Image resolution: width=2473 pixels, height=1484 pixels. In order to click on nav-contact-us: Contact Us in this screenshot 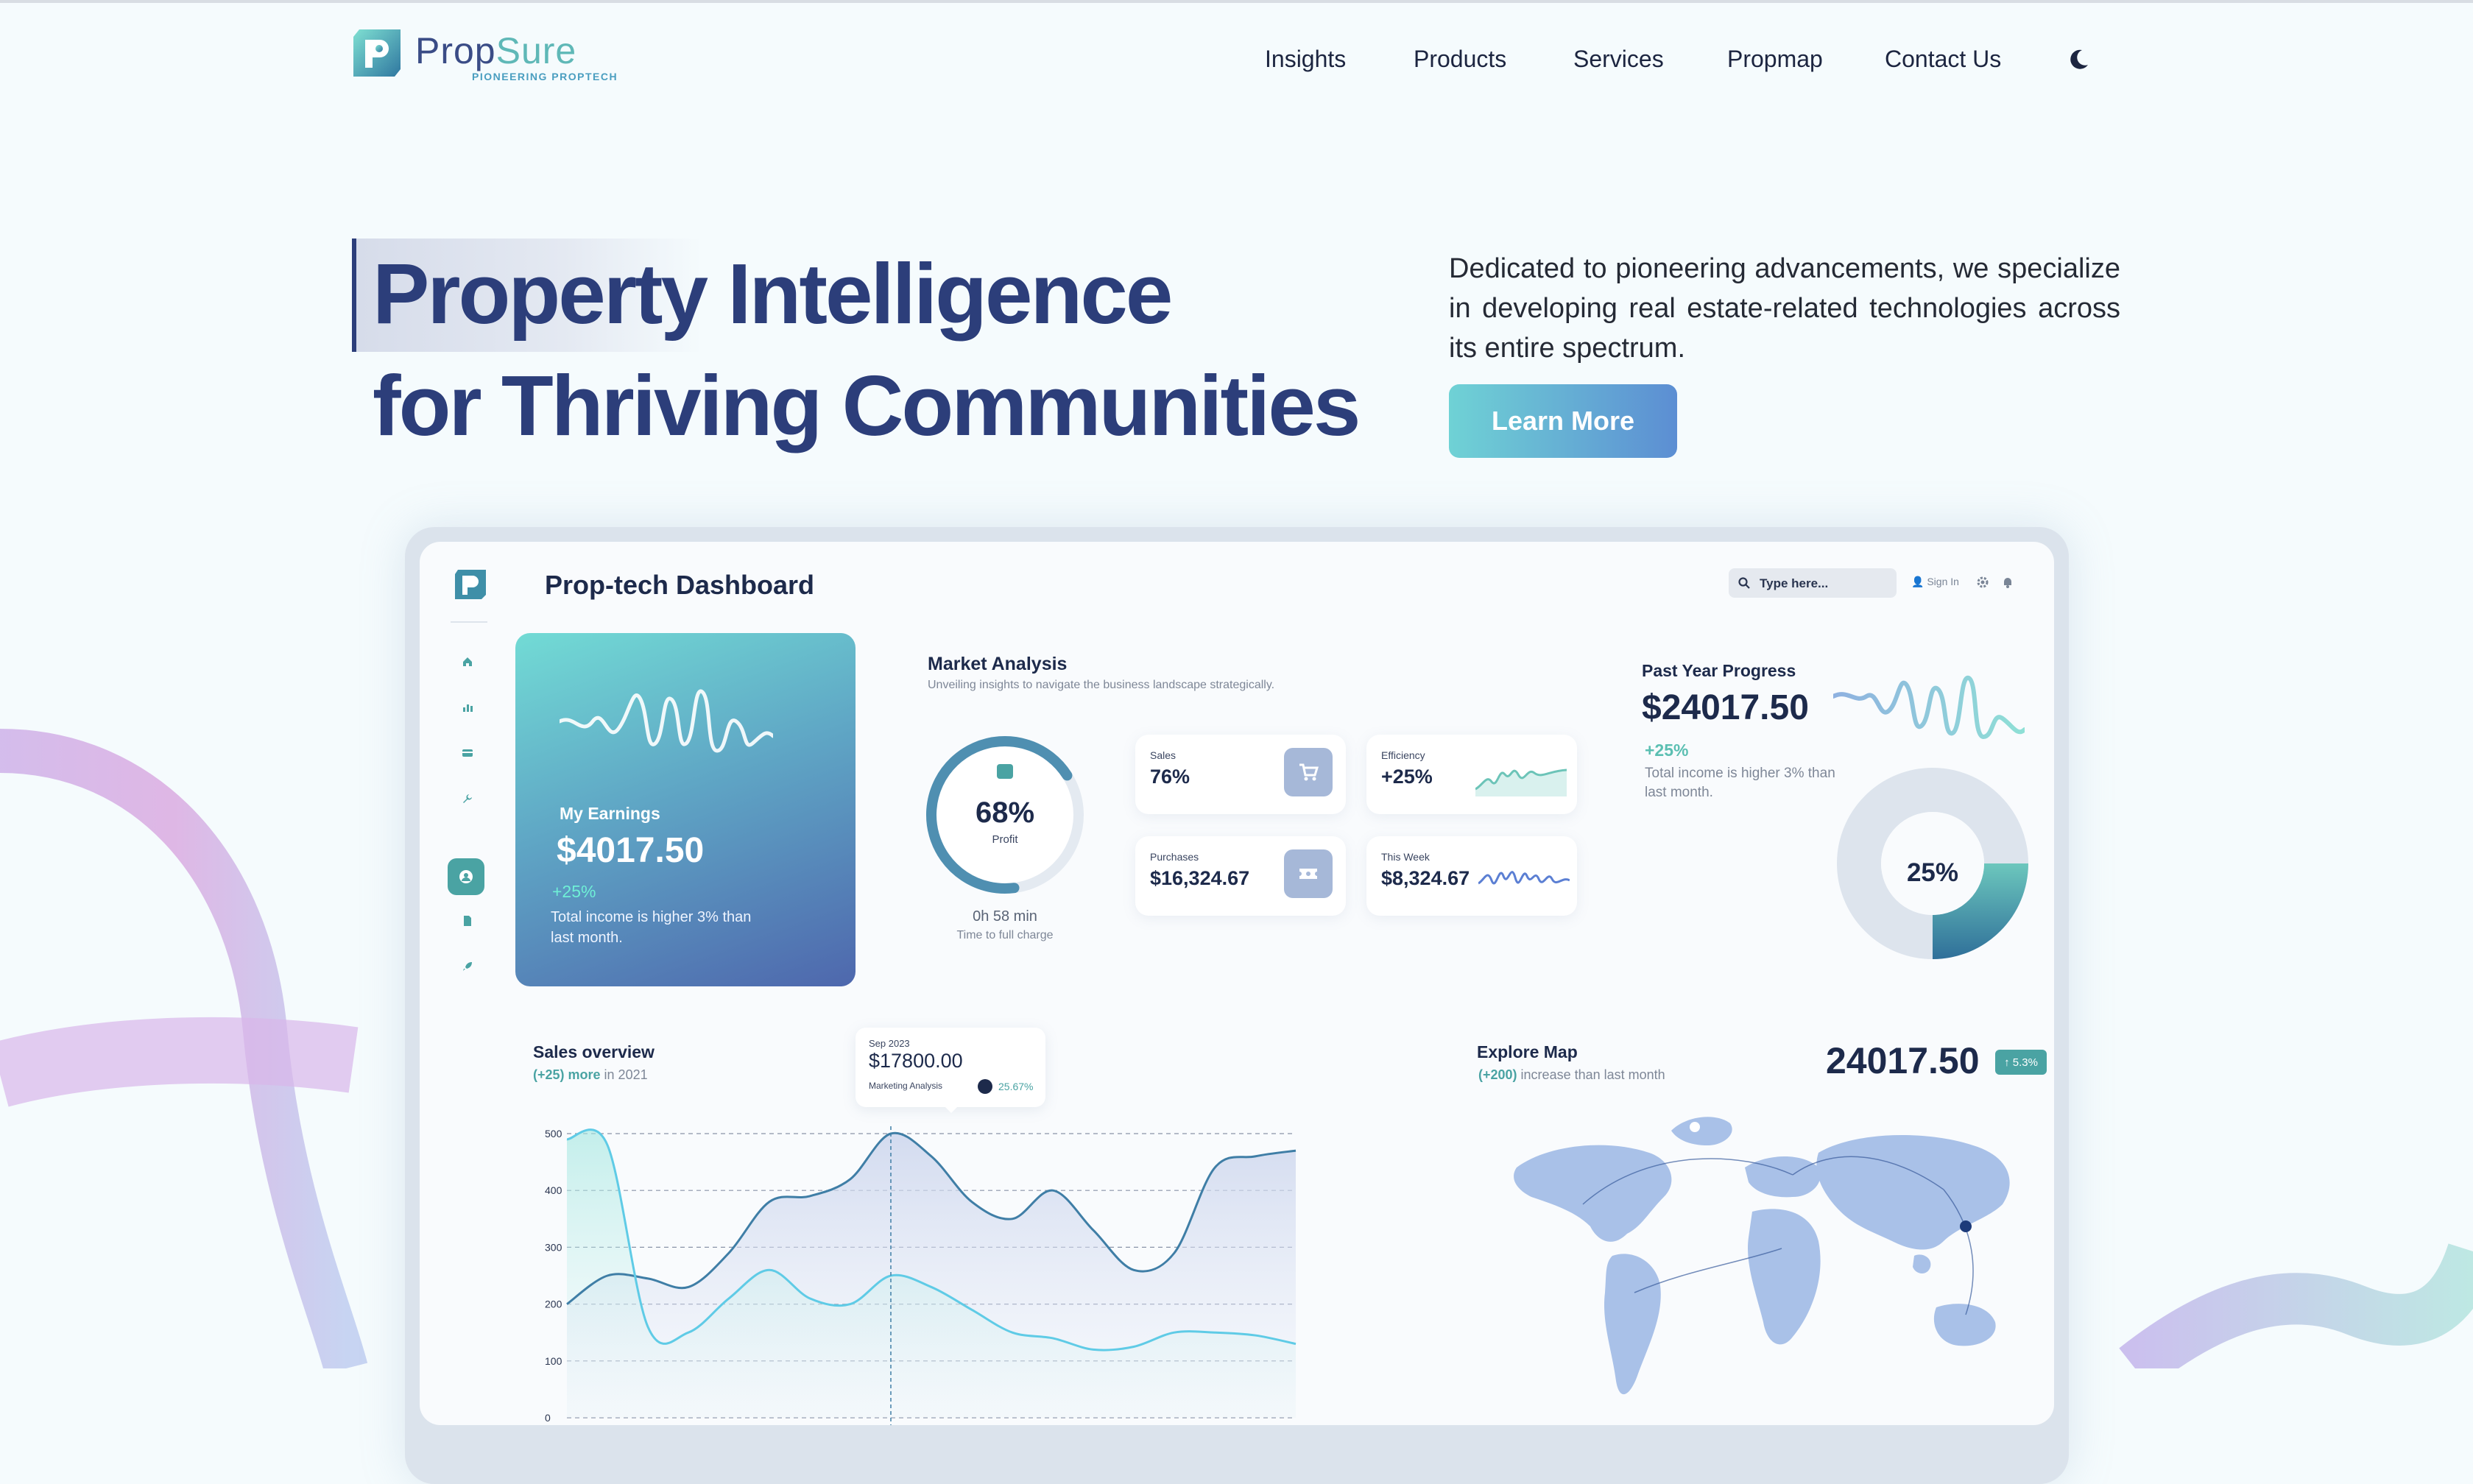, I will do `click(1943, 59)`.